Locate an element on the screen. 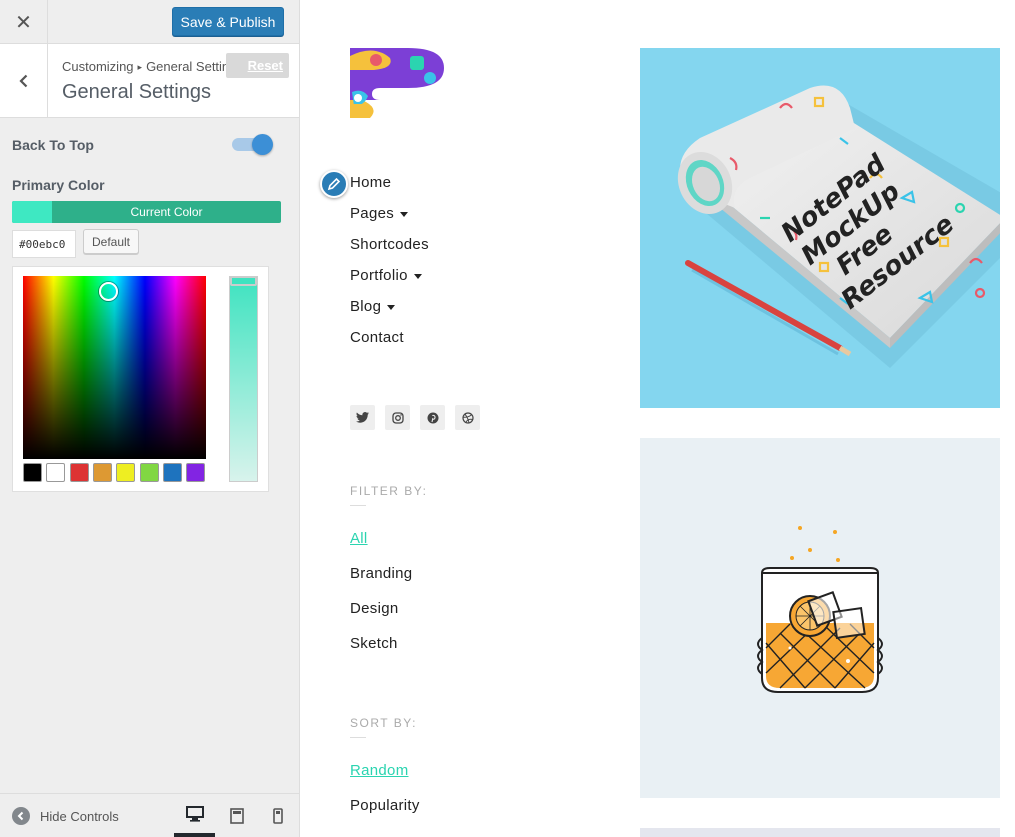  filter-divider is located at coordinates (358, 505).